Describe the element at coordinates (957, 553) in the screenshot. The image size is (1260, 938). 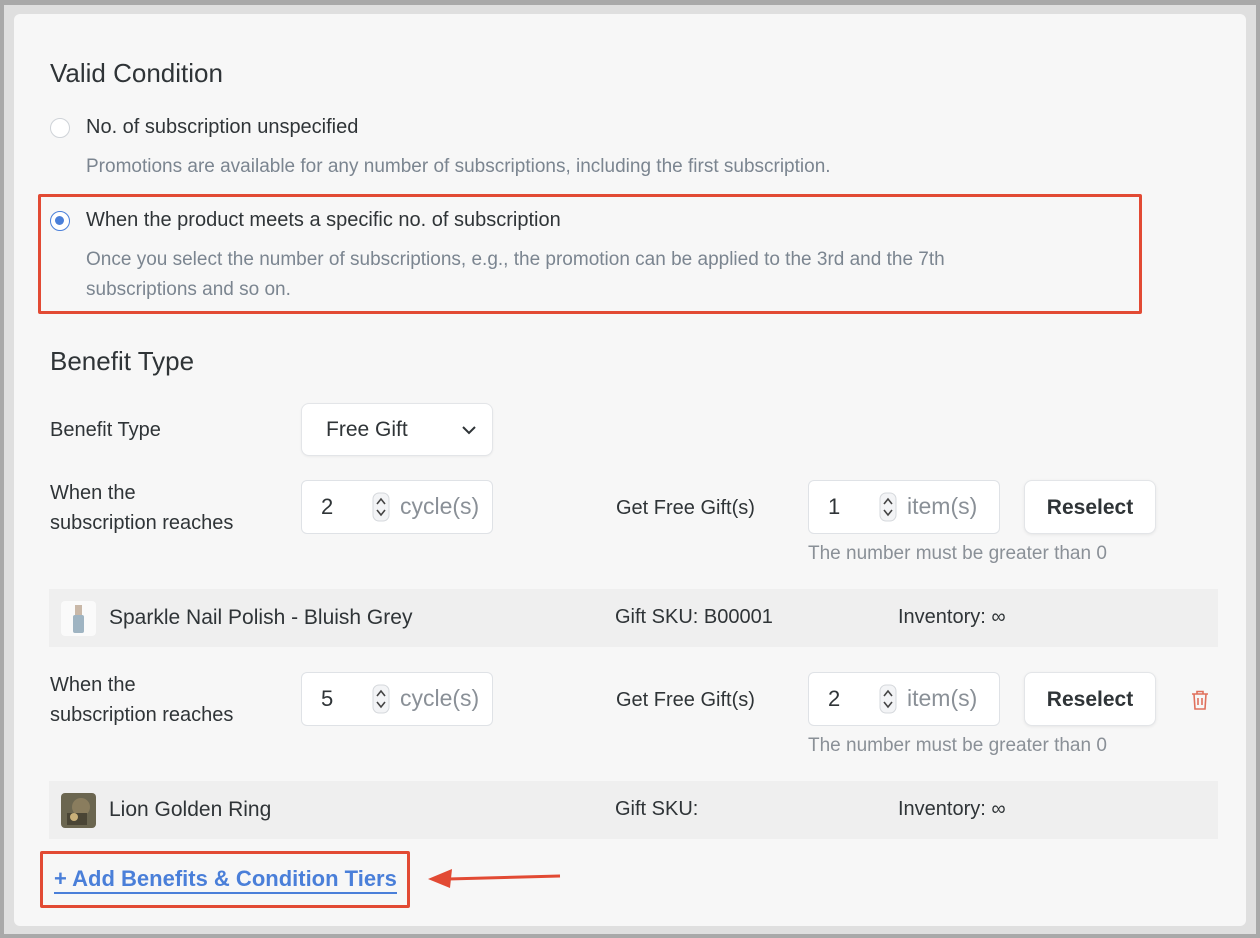
I see `tier-1-hint: The number must be greater than 0` at that location.